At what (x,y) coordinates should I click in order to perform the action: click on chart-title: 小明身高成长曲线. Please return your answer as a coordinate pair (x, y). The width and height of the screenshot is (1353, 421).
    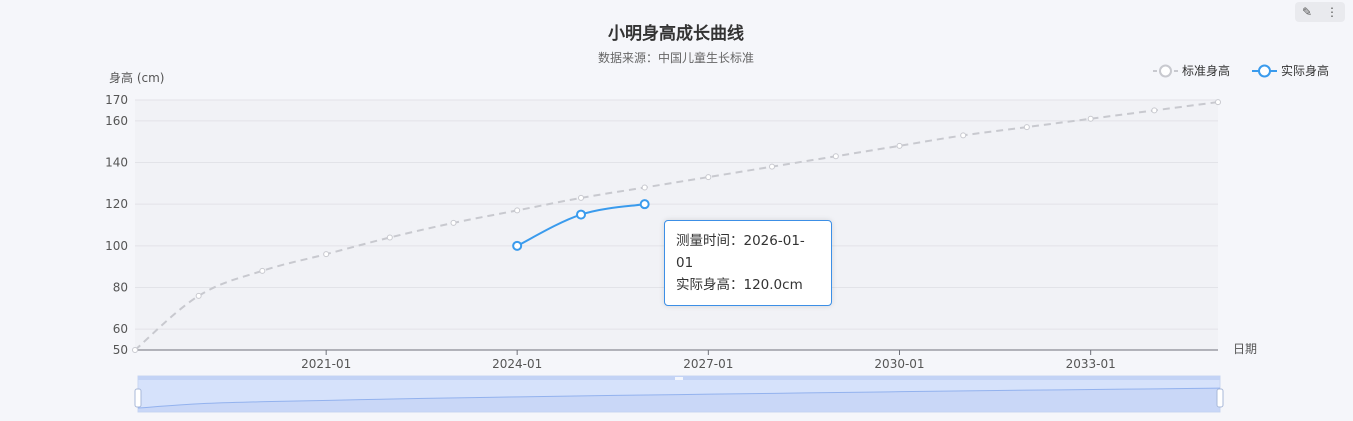
    Looking at the image, I should click on (676, 33).